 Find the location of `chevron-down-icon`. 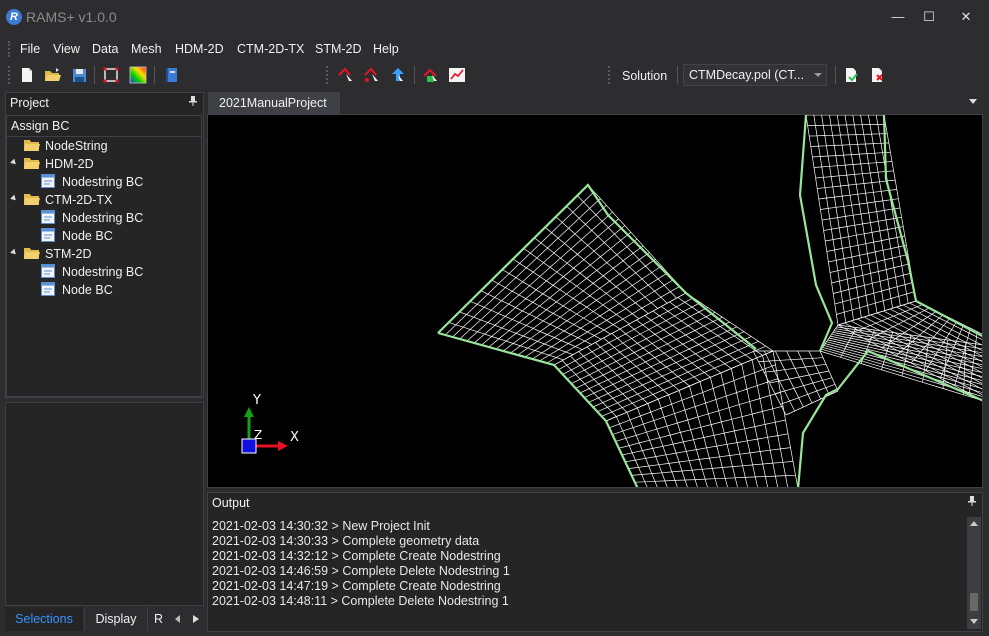

chevron-down-icon is located at coordinates (818, 75).